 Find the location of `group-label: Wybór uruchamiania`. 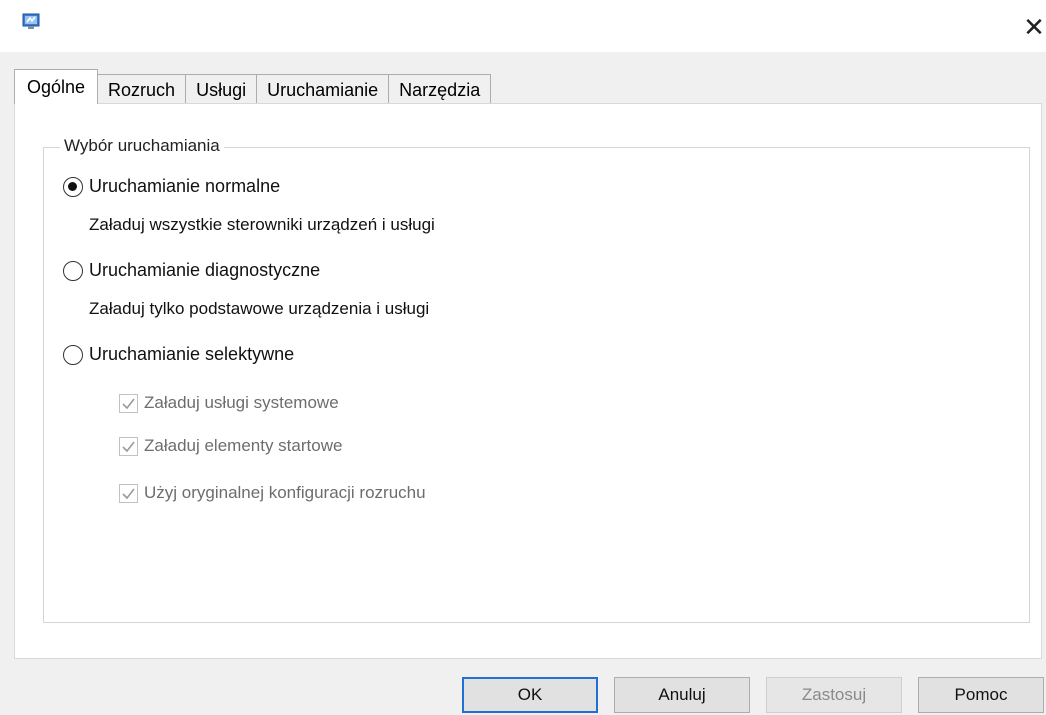

group-label: Wybór uruchamiania is located at coordinates (142, 146).